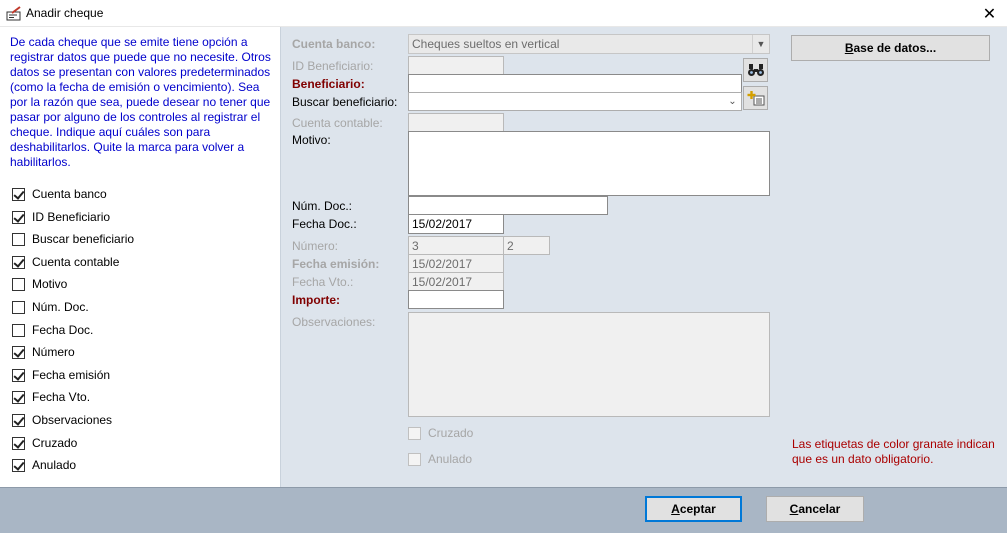 The height and width of the screenshot is (533, 1007). I want to click on search-beneficiario-button, so click(755, 70).